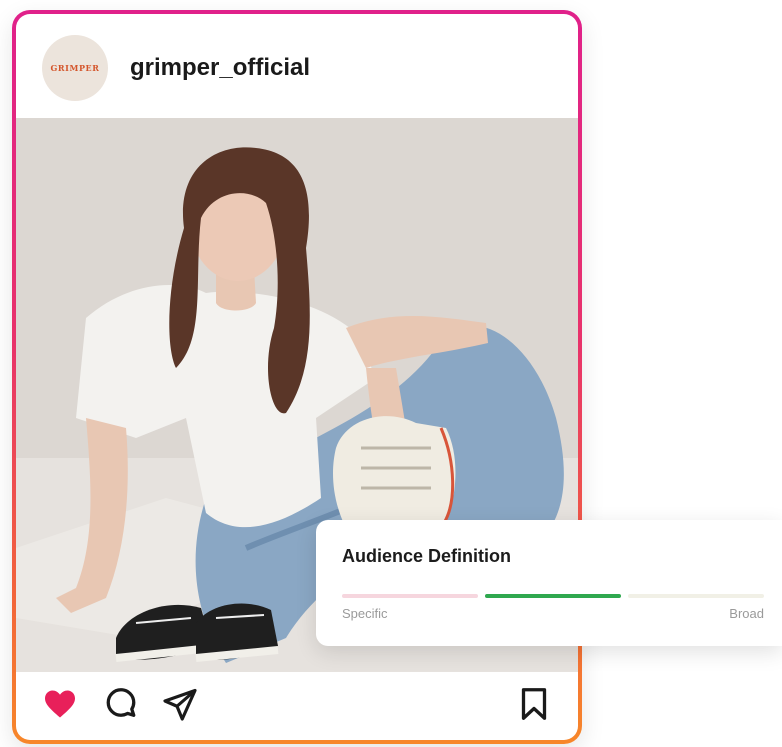  I want to click on audience-range-slider, so click(553, 596).